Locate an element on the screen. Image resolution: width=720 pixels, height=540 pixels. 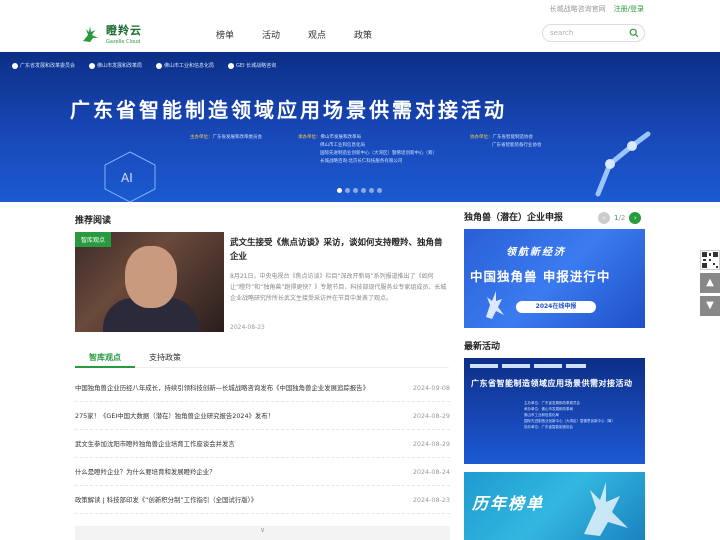
svg-text: AI is located at coordinates (127, 178).